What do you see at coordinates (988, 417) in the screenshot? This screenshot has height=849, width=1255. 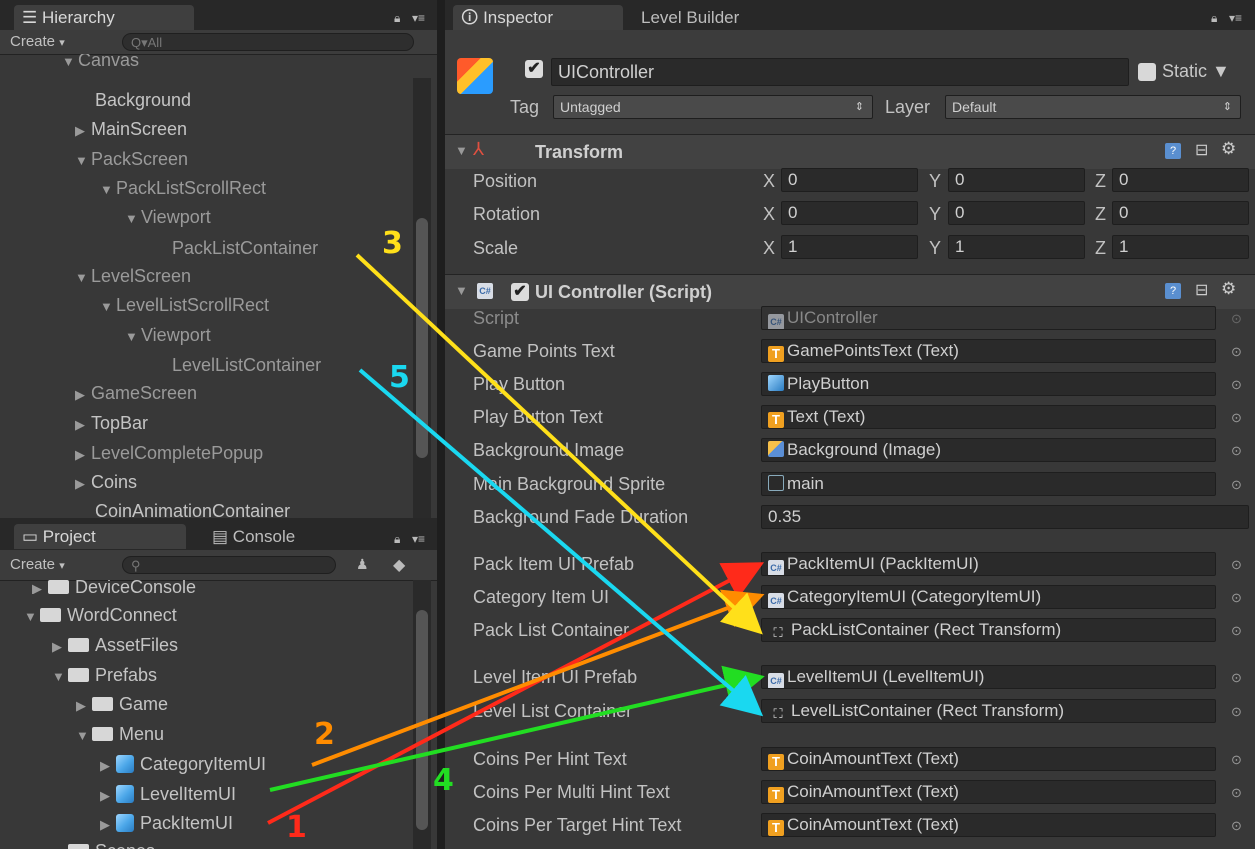 I see `play-button-text-field: T Text (Text)` at bounding box center [988, 417].